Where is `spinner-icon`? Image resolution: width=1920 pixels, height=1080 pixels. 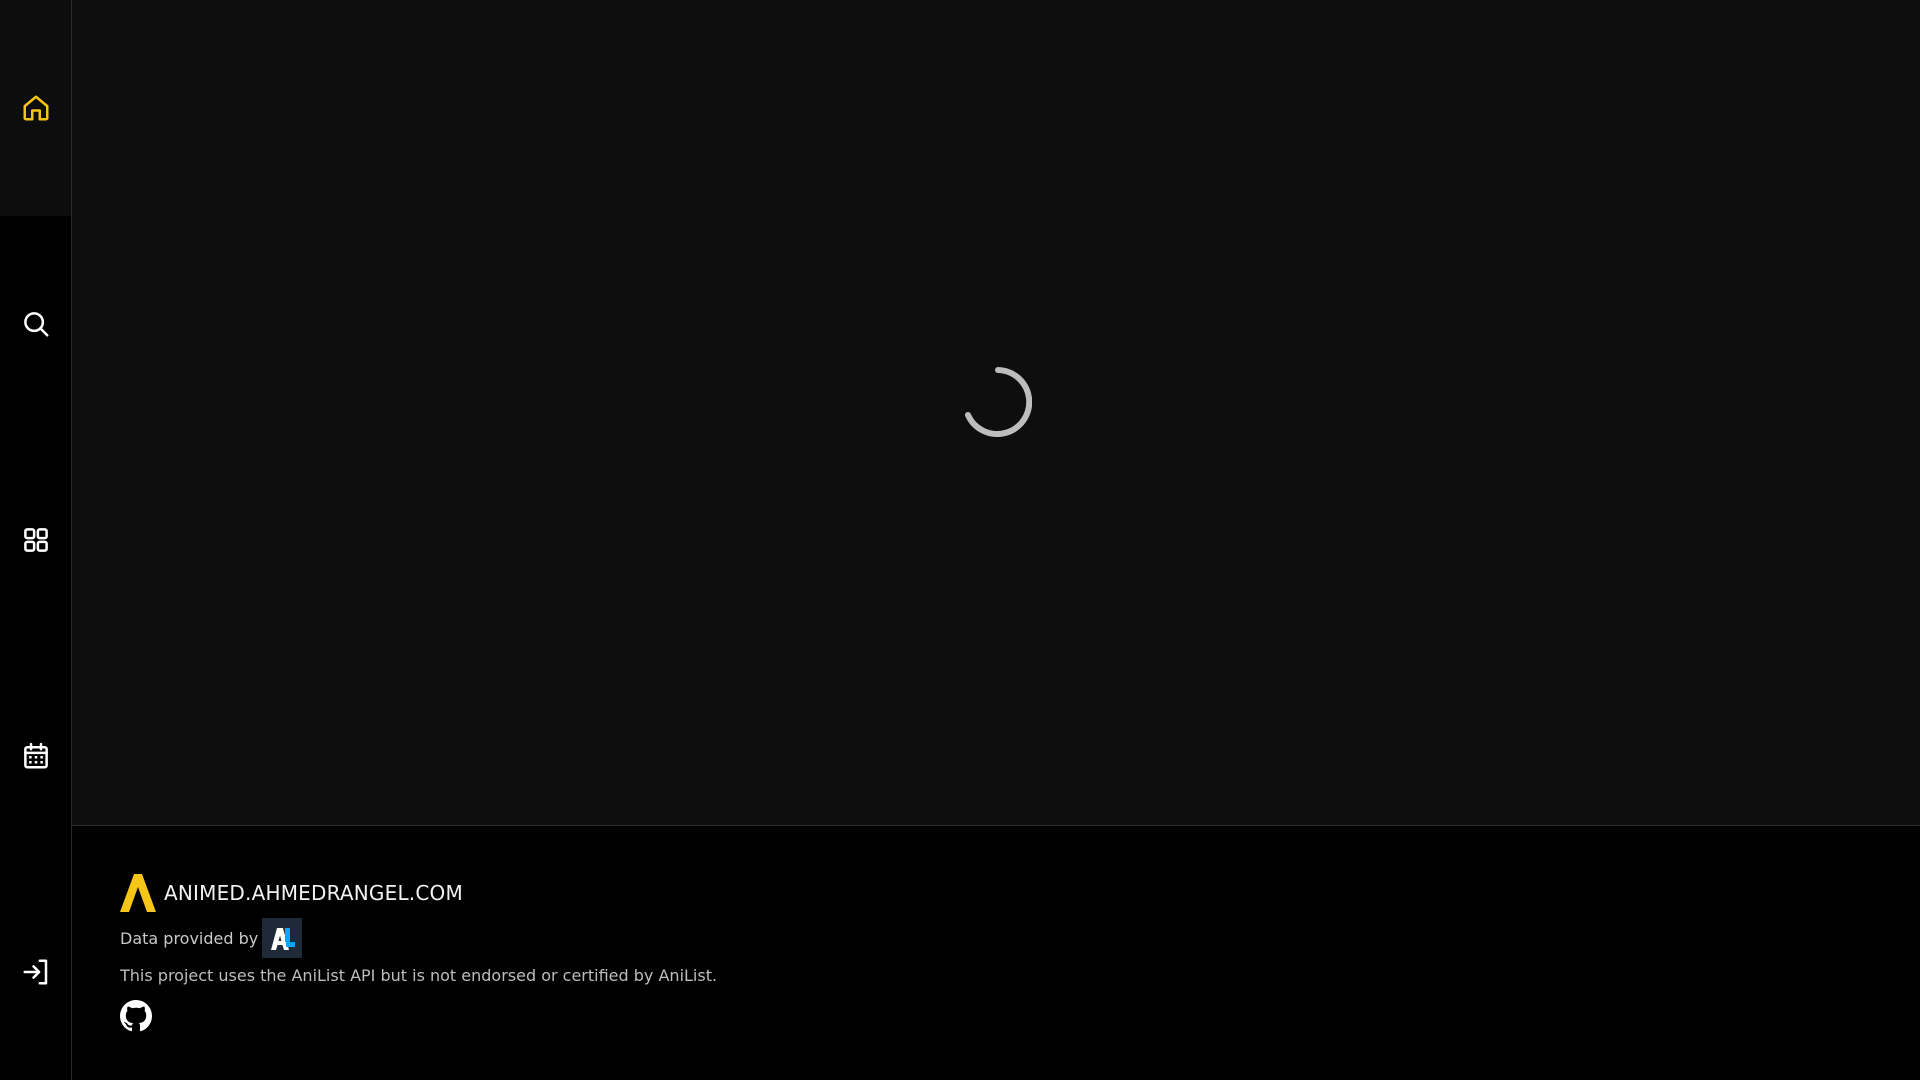
spinner-icon is located at coordinates (998, 402).